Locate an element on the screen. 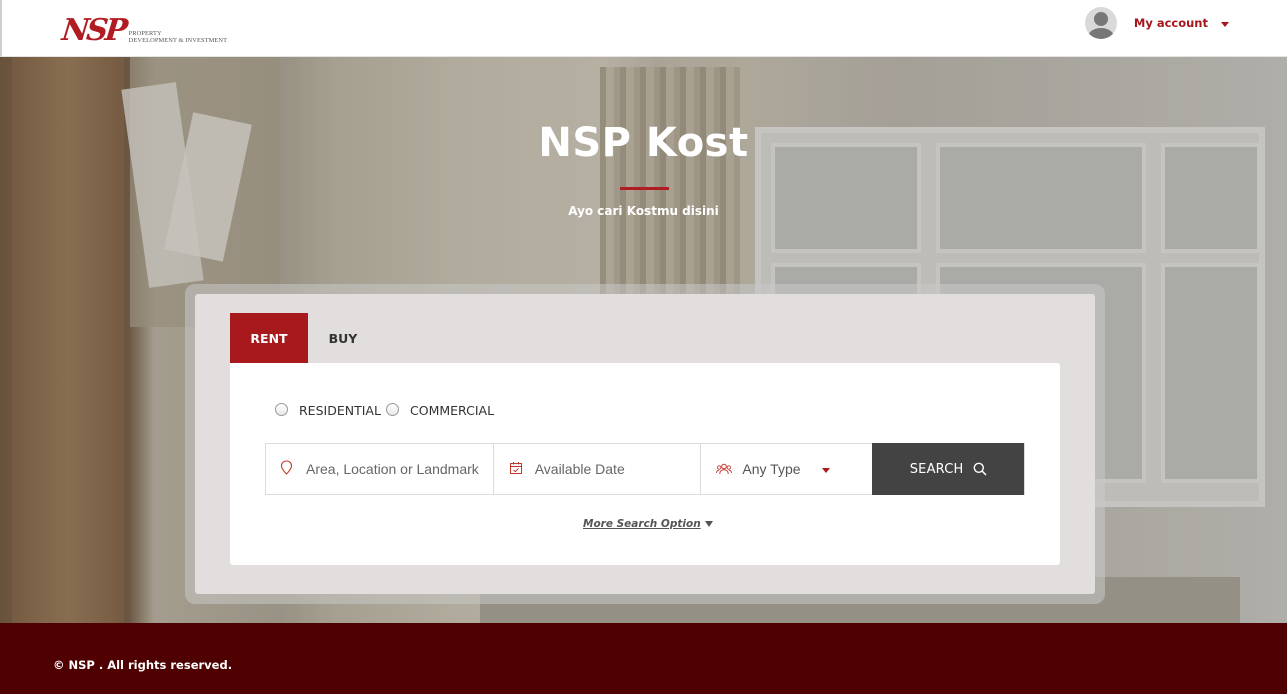 This screenshot has width=1287, height=694. search-button: SEARCH is located at coordinates (948, 469).